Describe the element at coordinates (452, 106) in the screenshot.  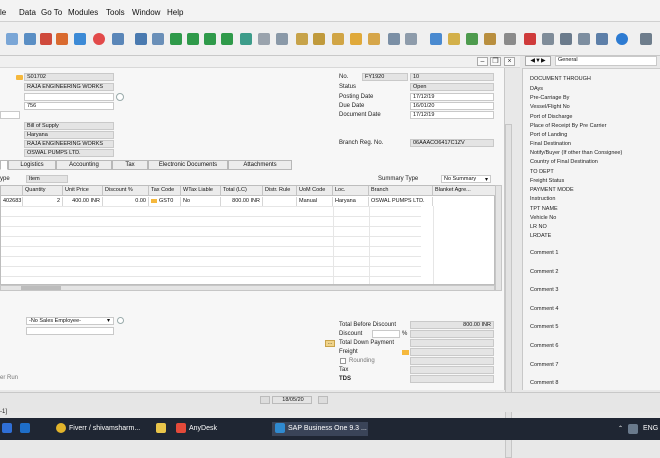
I see `due-date-field: 16/01/20` at that location.